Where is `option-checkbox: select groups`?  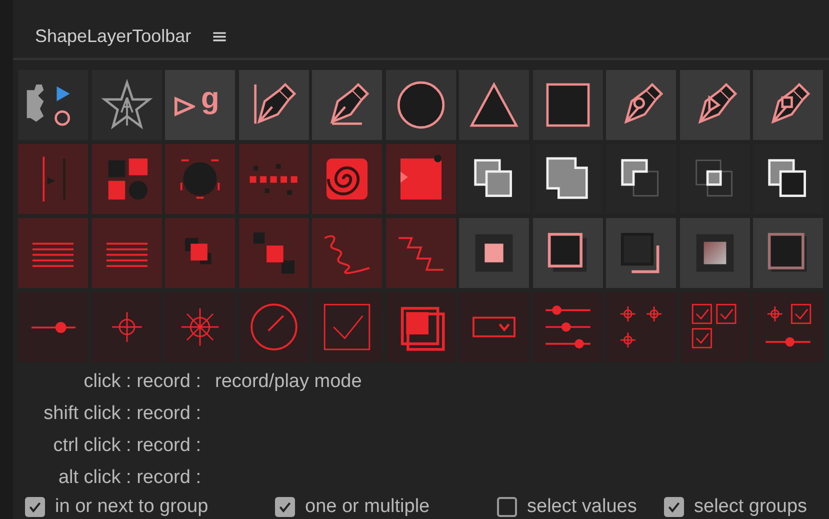 option-checkbox: select groups is located at coordinates (736, 507).